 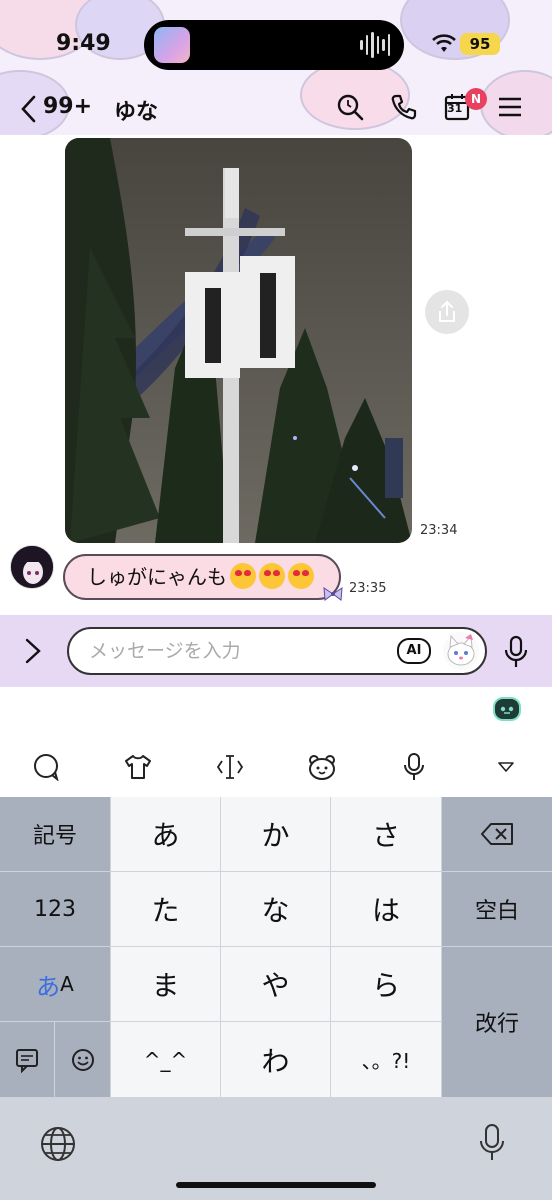 What do you see at coordinates (32, 567) in the screenshot?
I see `avatar` at bounding box center [32, 567].